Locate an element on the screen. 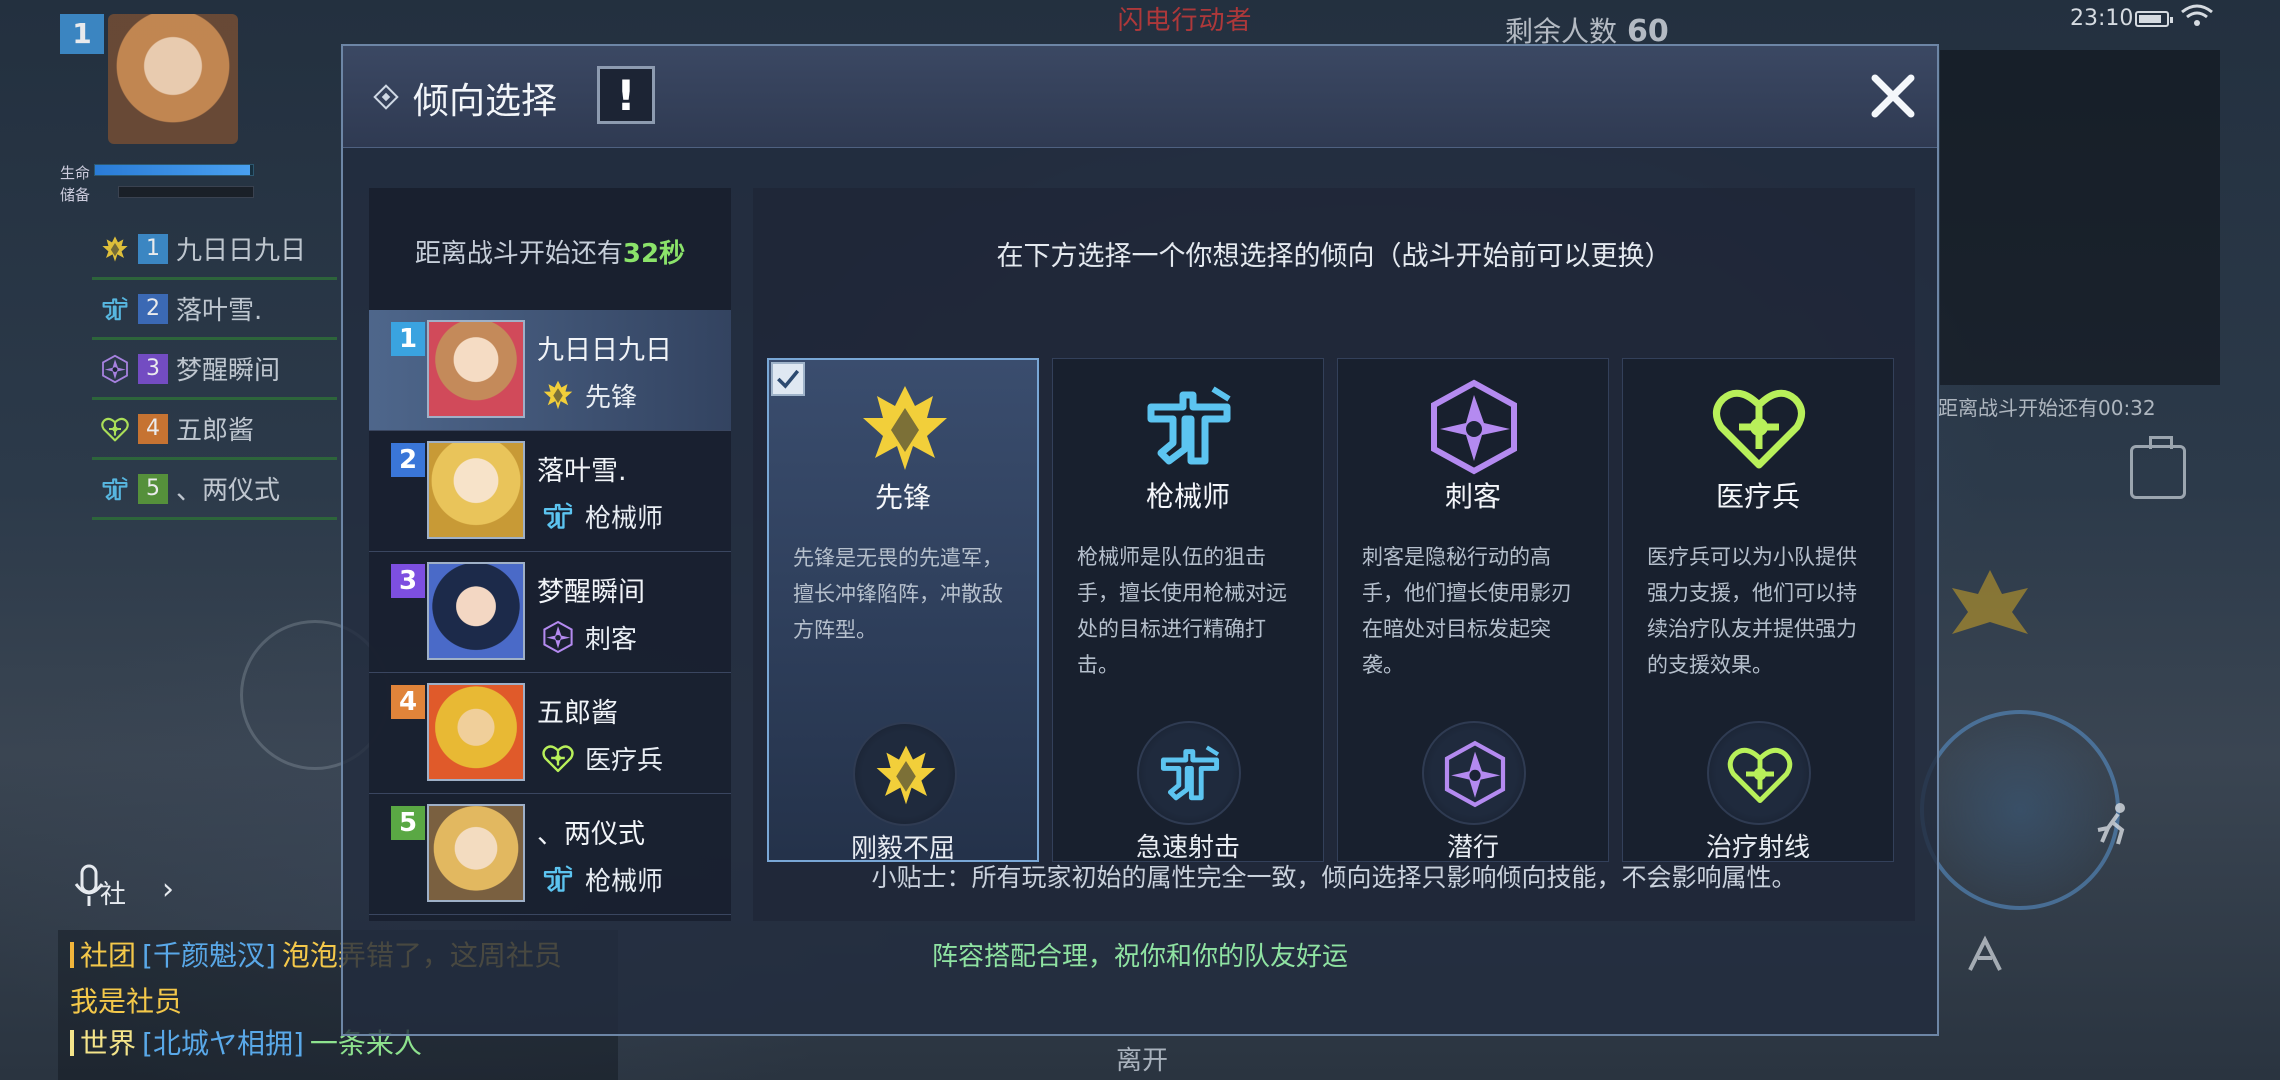 This screenshot has height=1080, width=2280. hud-team-row: 3 梦醒瞬间 is located at coordinates (214, 370).